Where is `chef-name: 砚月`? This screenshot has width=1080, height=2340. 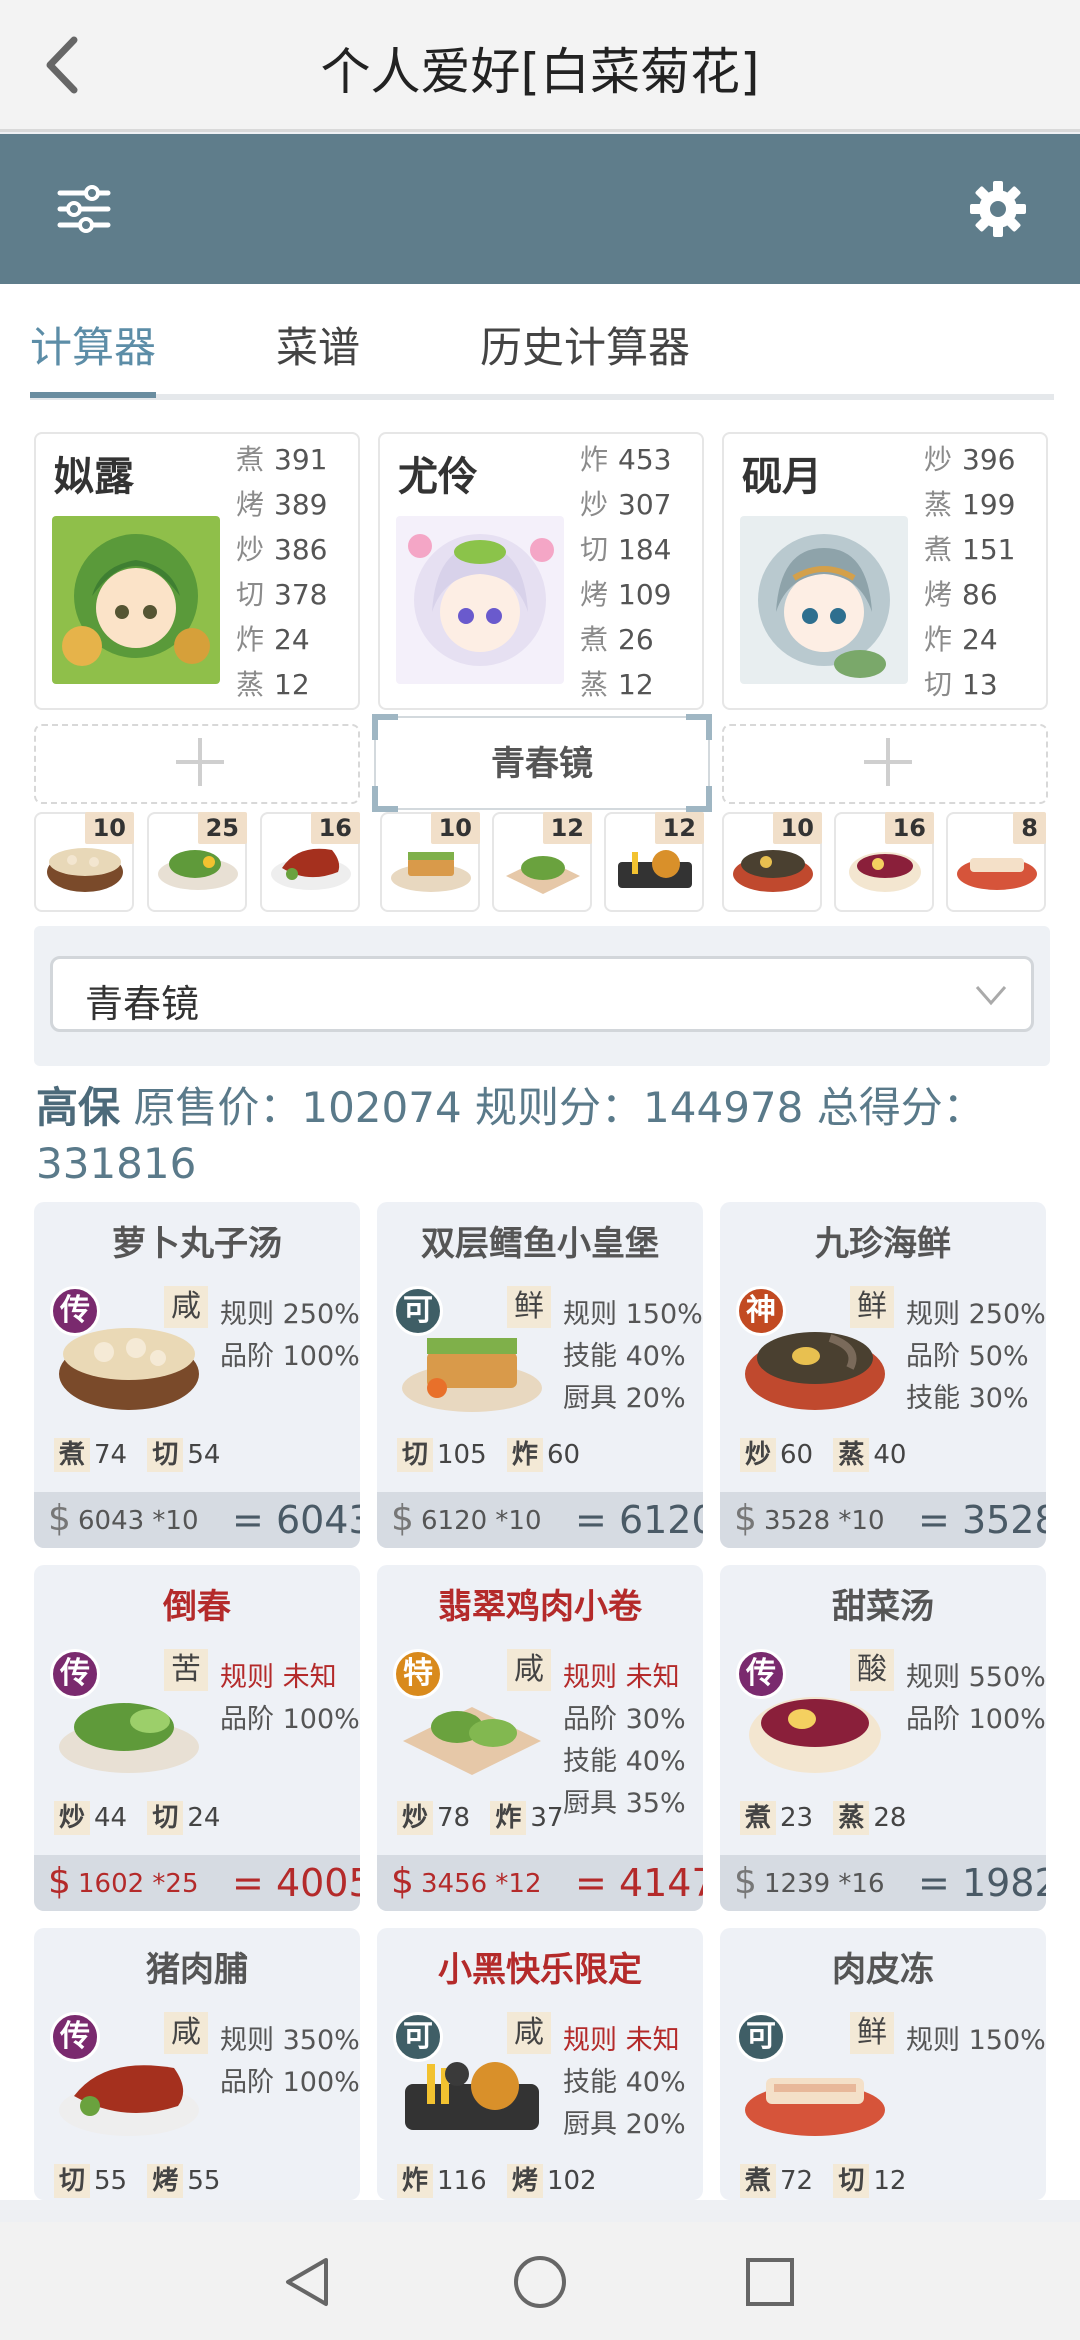
chef-name: 砚月 is located at coordinates (782, 477).